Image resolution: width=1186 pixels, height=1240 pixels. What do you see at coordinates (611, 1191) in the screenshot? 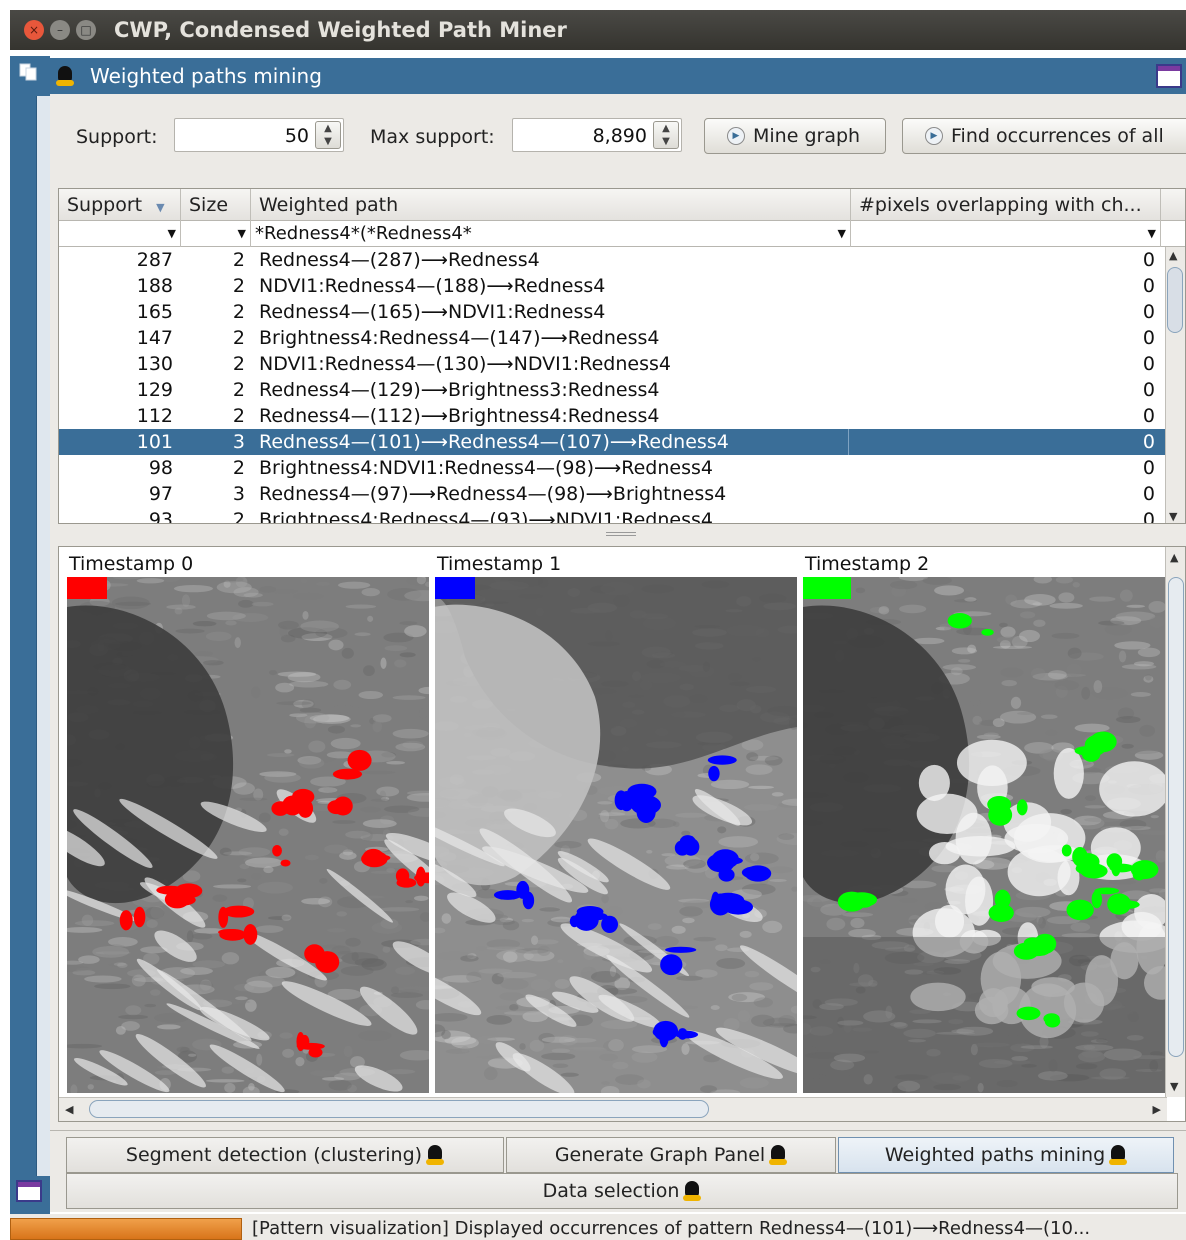
I see `tab-data-label: Data selection` at bounding box center [611, 1191].